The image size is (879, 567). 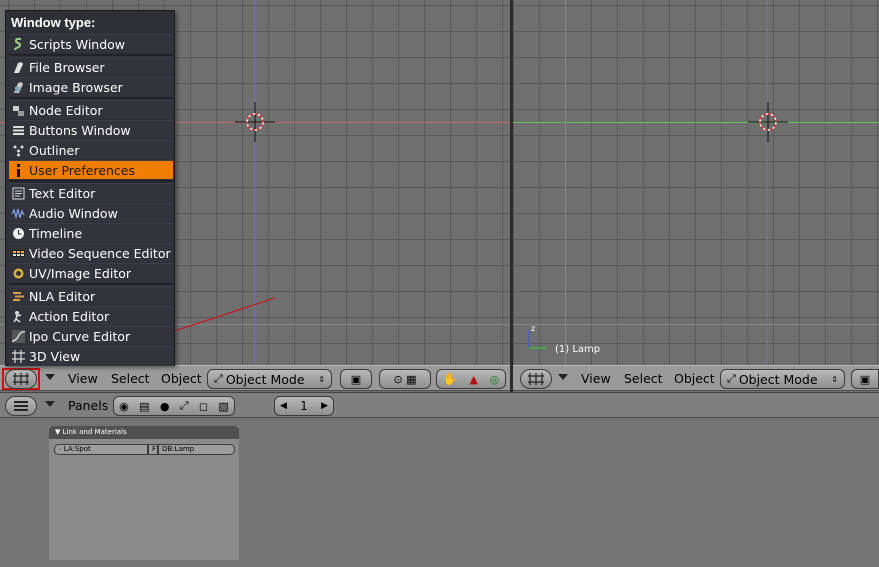 I want to click on logic-icon: ◉, so click(x=124, y=406).